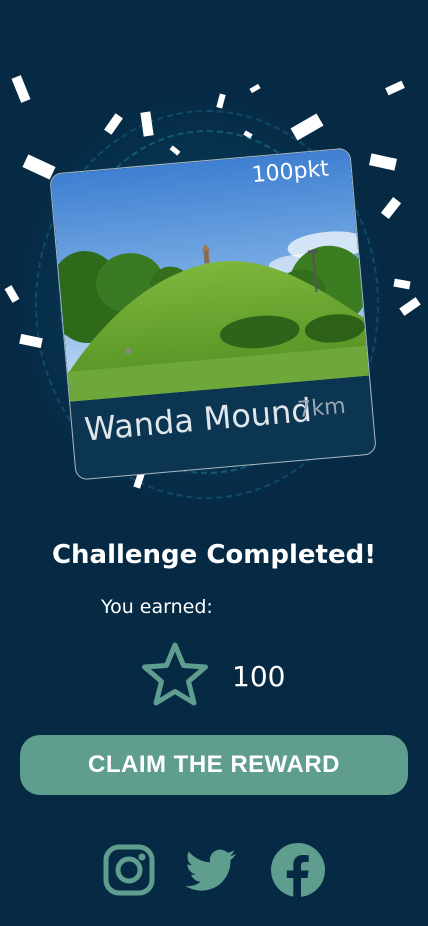 This screenshot has width=428, height=926. Describe the element at coordinates (214, 555) in the screenshot. I see `completion-title: Challenge Completed!` at that location.